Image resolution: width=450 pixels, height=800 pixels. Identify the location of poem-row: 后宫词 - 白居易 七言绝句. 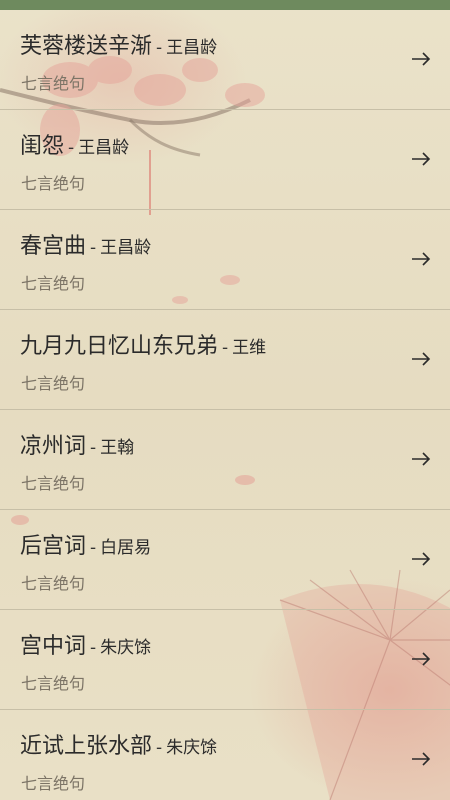
(225, 560).